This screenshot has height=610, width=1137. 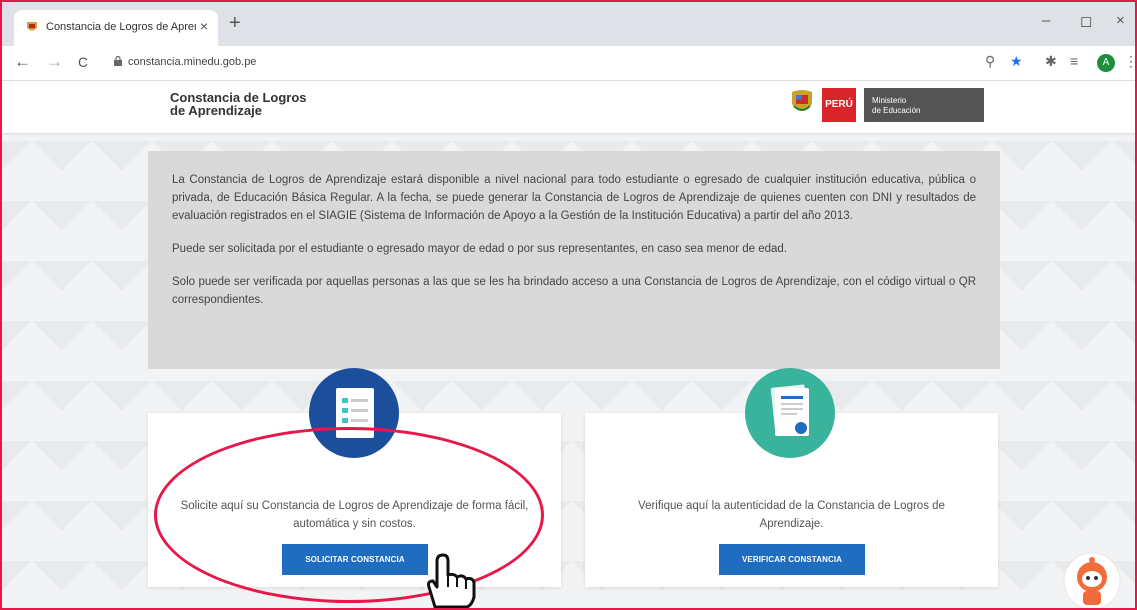 I want to click on close-window-button: ×, so click(x=1120, y=20).